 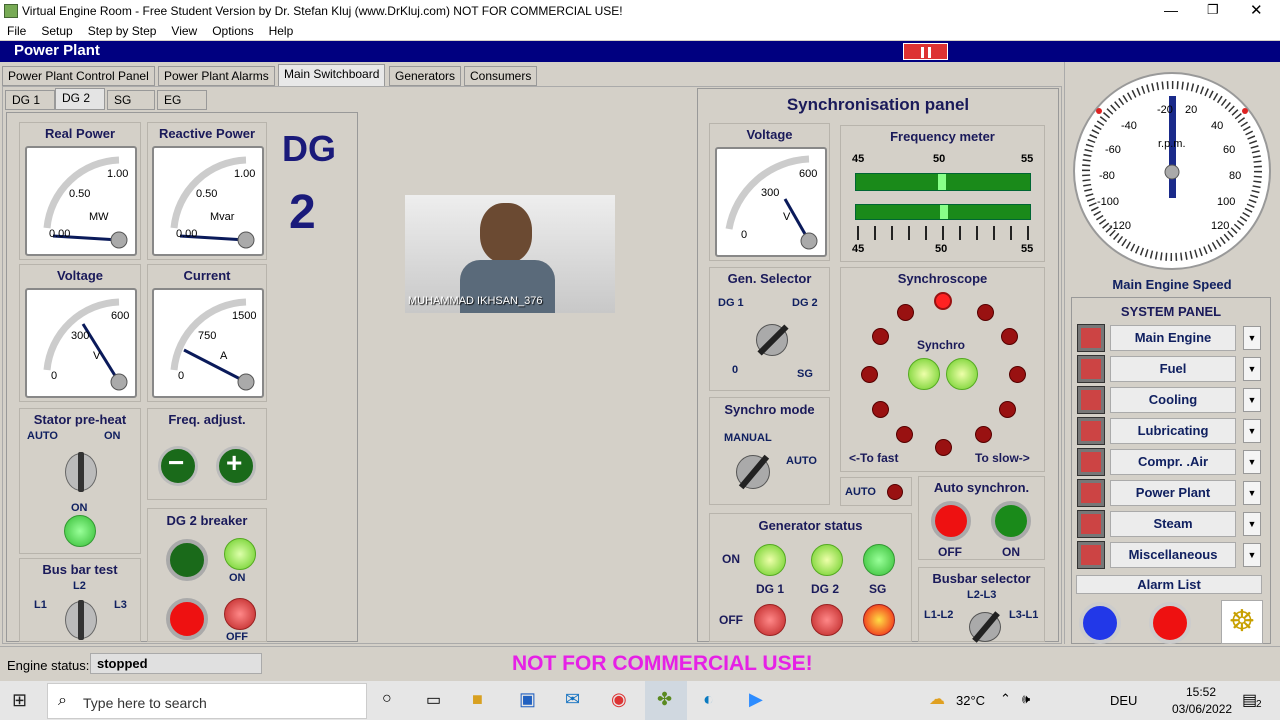 What do you see at coordinates (1242, 622) in the screenshot?
I see `ship-wheel-icon: ☸` at bounding box center [1242, 622].